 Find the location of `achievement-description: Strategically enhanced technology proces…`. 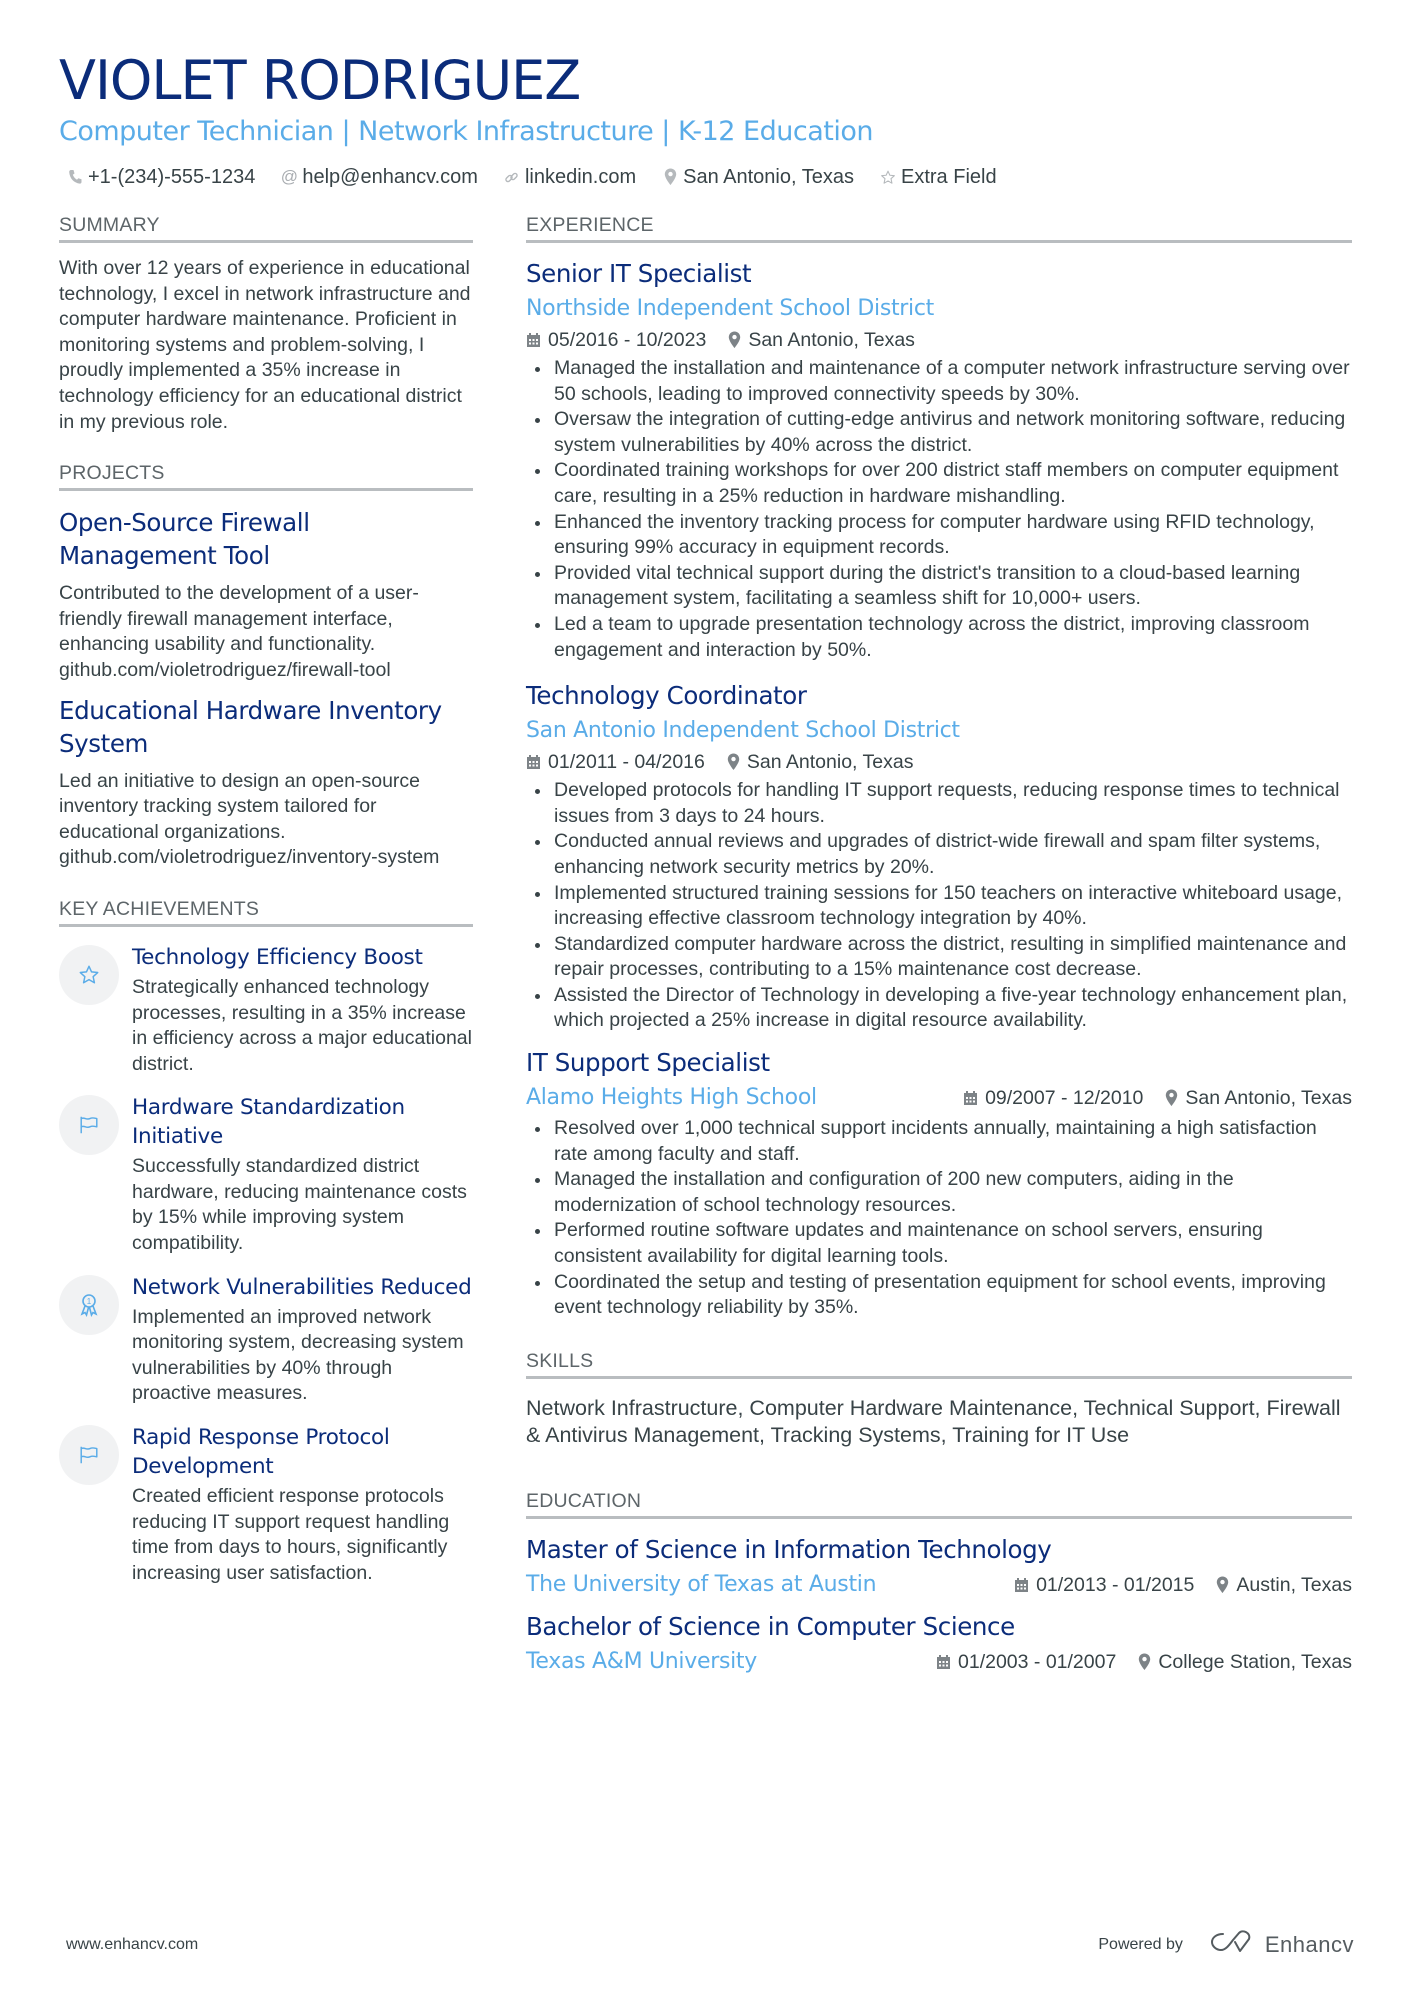

achievement-description: Strategically enhanced technology proces… is located at coordinates (302, 1025).